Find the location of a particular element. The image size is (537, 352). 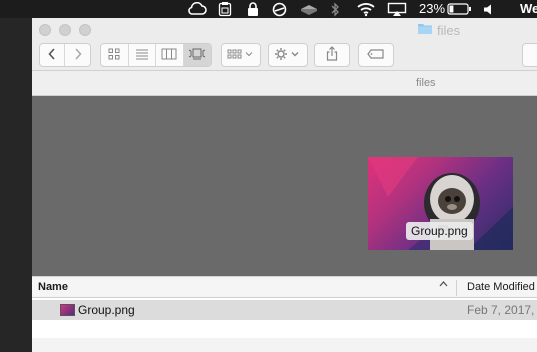

list-view-button is located at coordinates (142, 55).